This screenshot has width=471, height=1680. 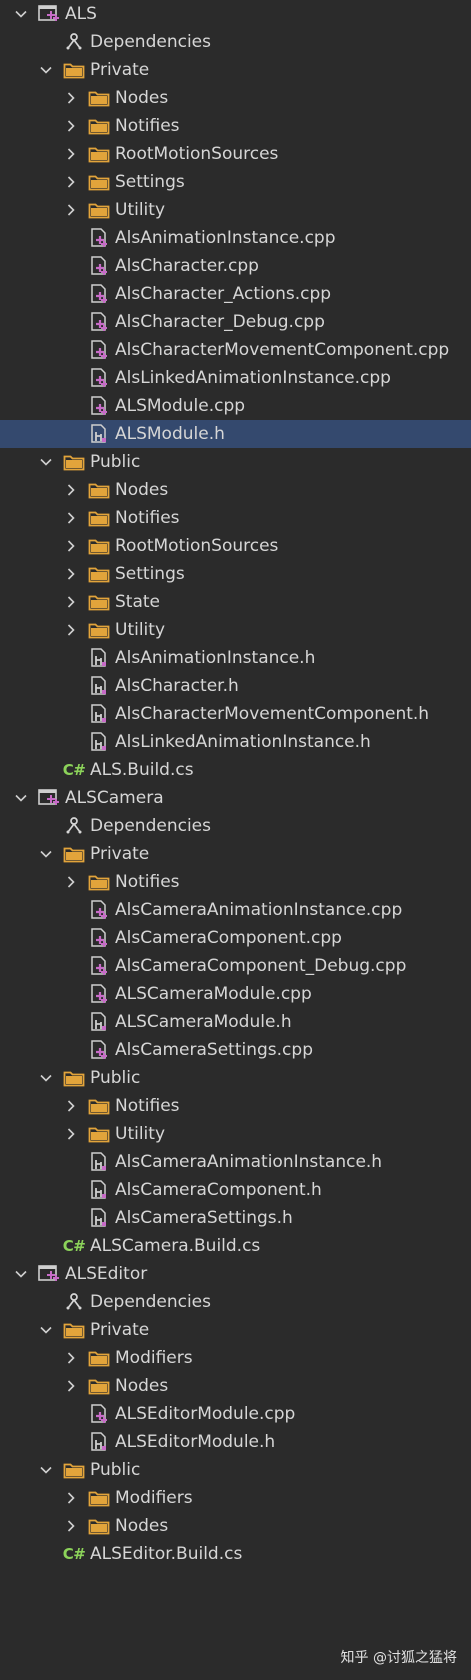 I want to click on tree-item-label: AlsCameraSettings.h, so click(x=204, y=1218).